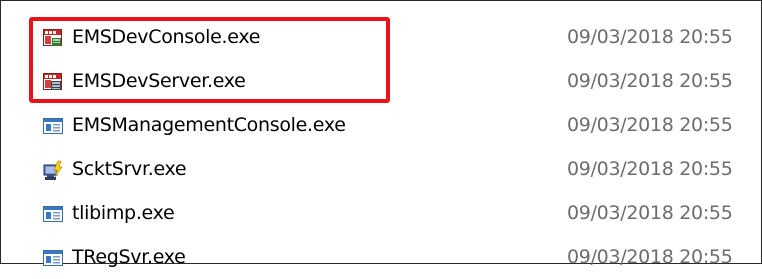  What do you see at coordinates (129, 257) in the screenshot?
I see `file-name: TRegSvr.exe` at bounding box center [129, 257].